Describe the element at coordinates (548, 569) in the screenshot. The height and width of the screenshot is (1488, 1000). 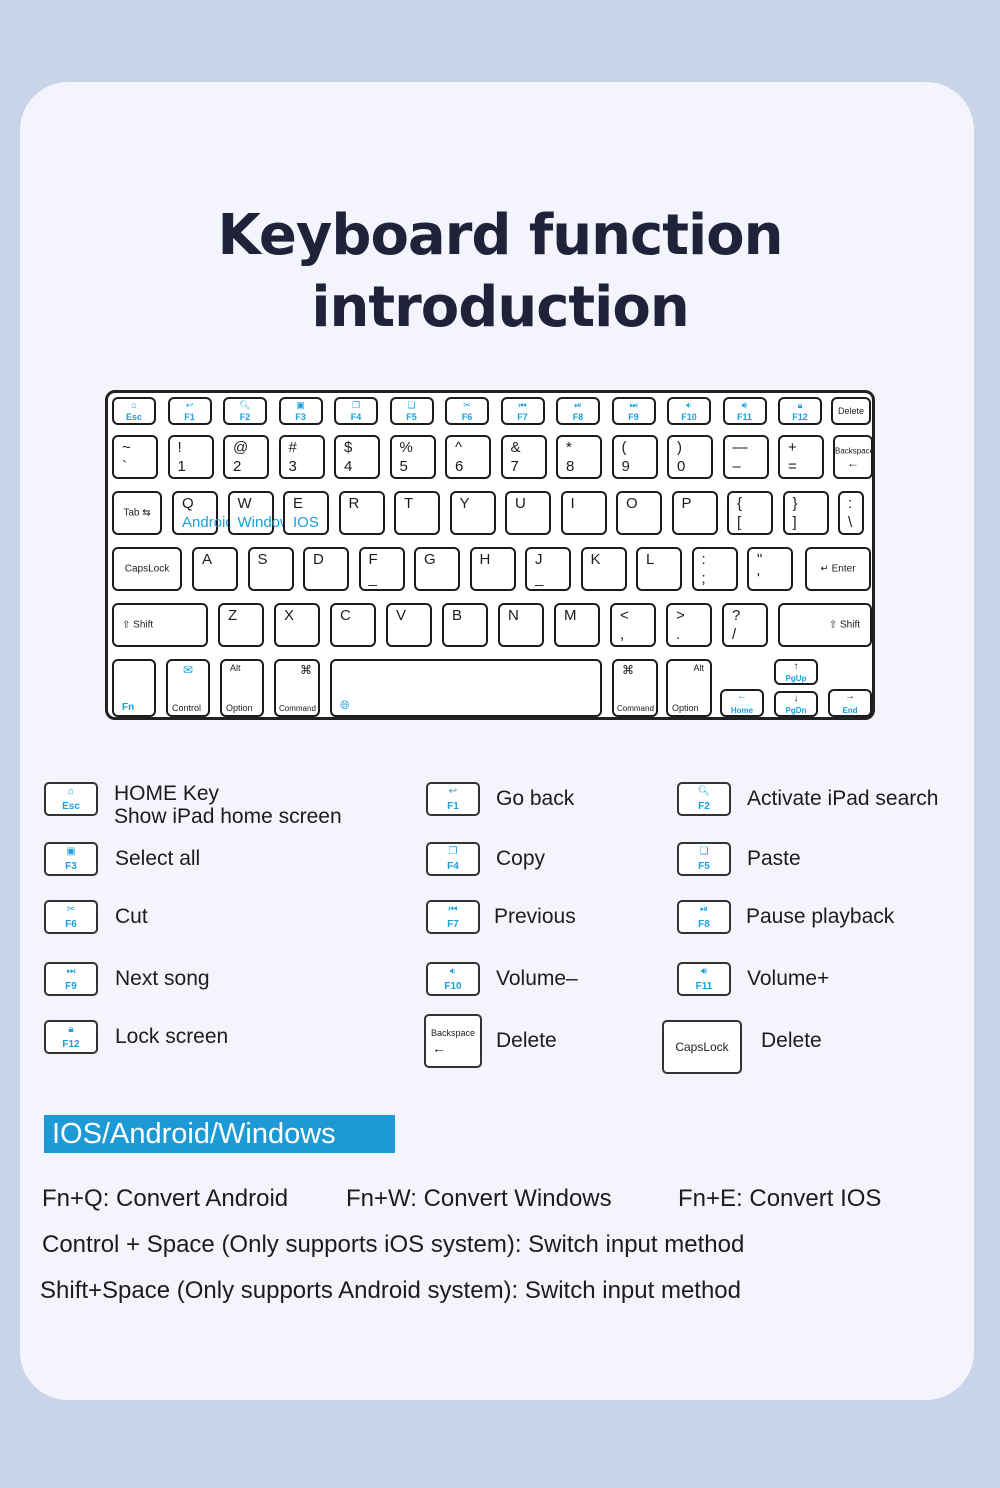
I see `key-j: J _` at that location.